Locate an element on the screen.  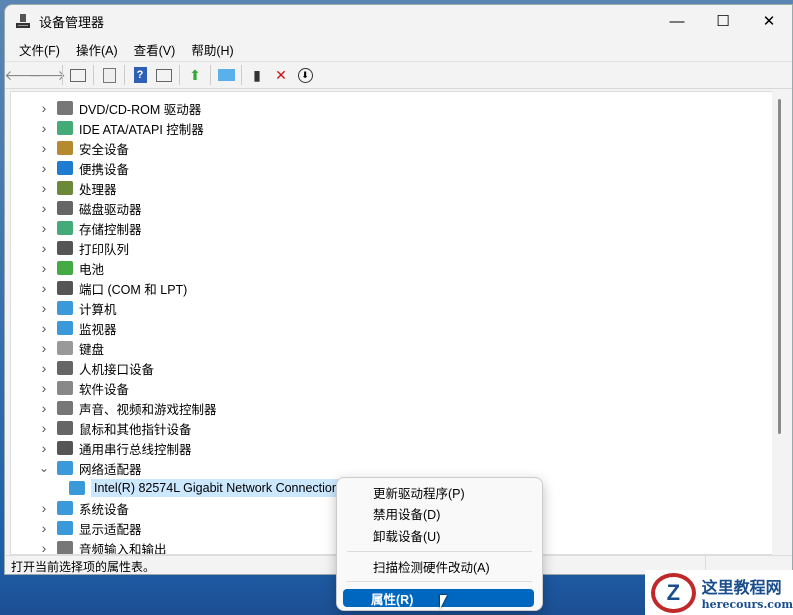
category-item: › 音频输入和输出 is located at coordinates (102, 546).